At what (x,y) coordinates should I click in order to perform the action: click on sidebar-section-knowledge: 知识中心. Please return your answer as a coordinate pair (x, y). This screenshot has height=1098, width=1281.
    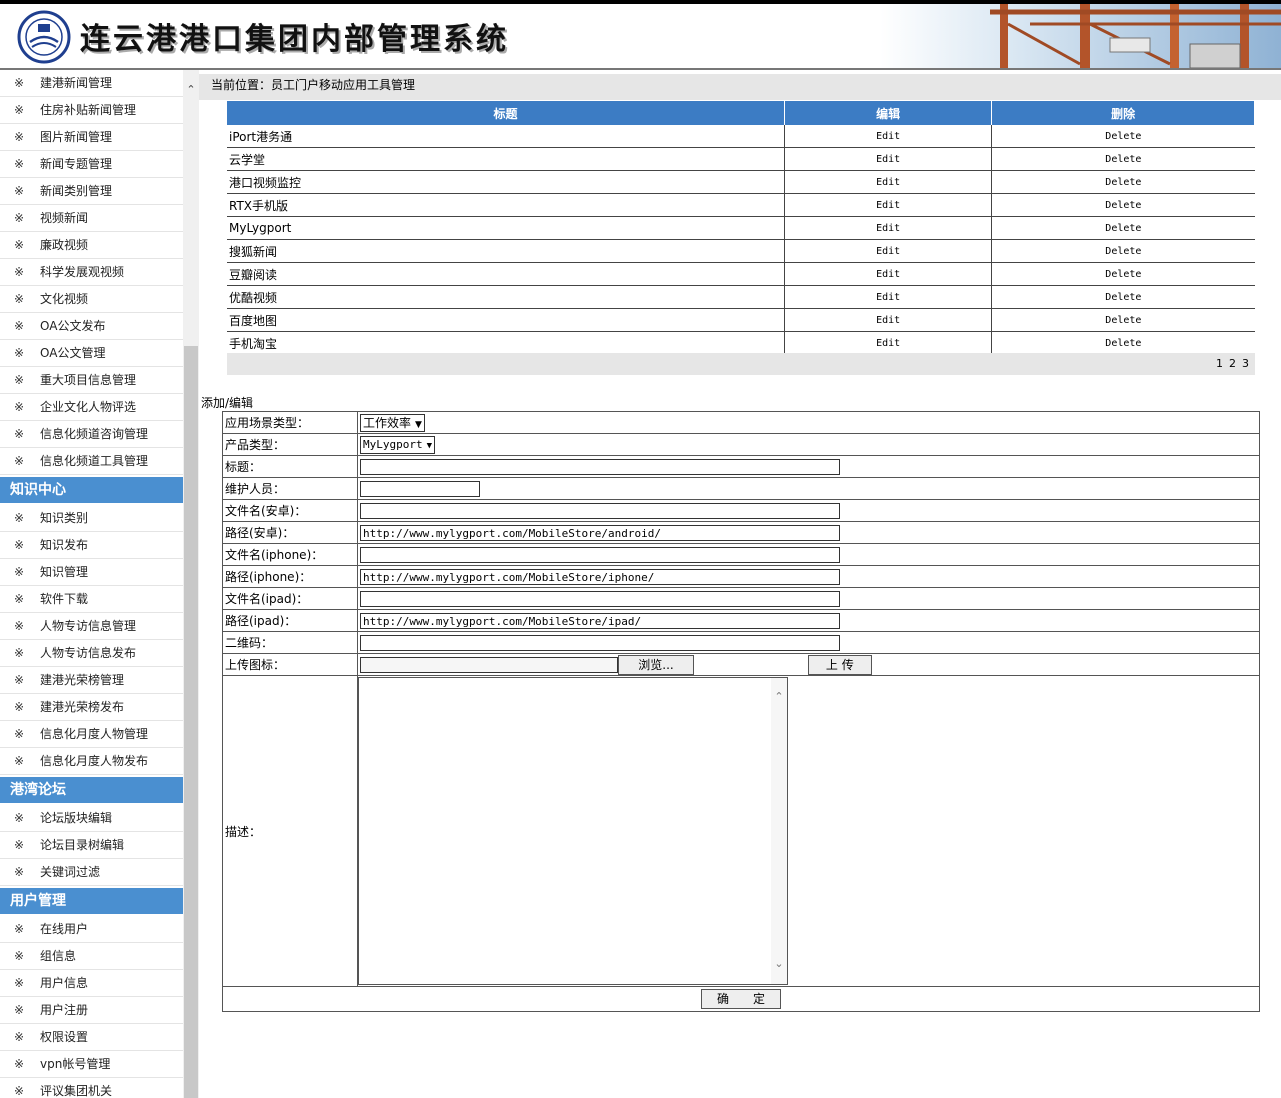
    Looking at the image, I should click on (91, 490).